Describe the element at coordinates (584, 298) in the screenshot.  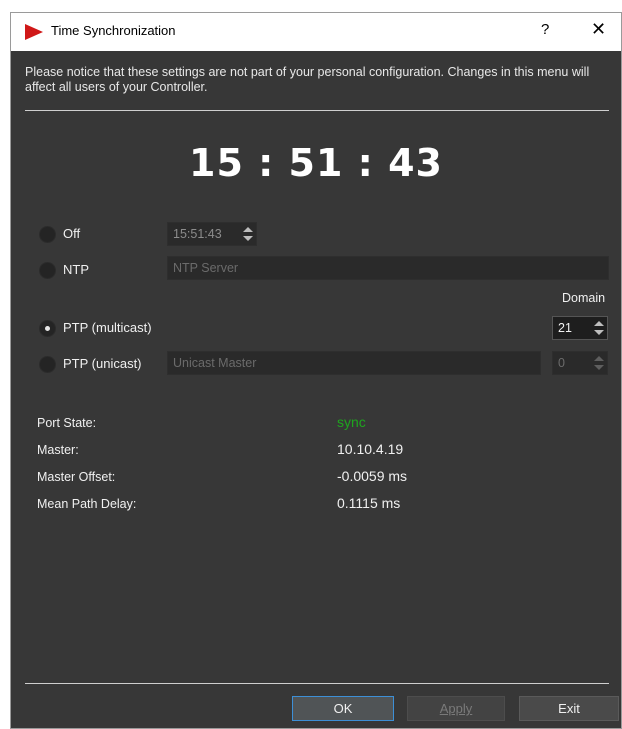
I see `domain-label: Domain` at that location.